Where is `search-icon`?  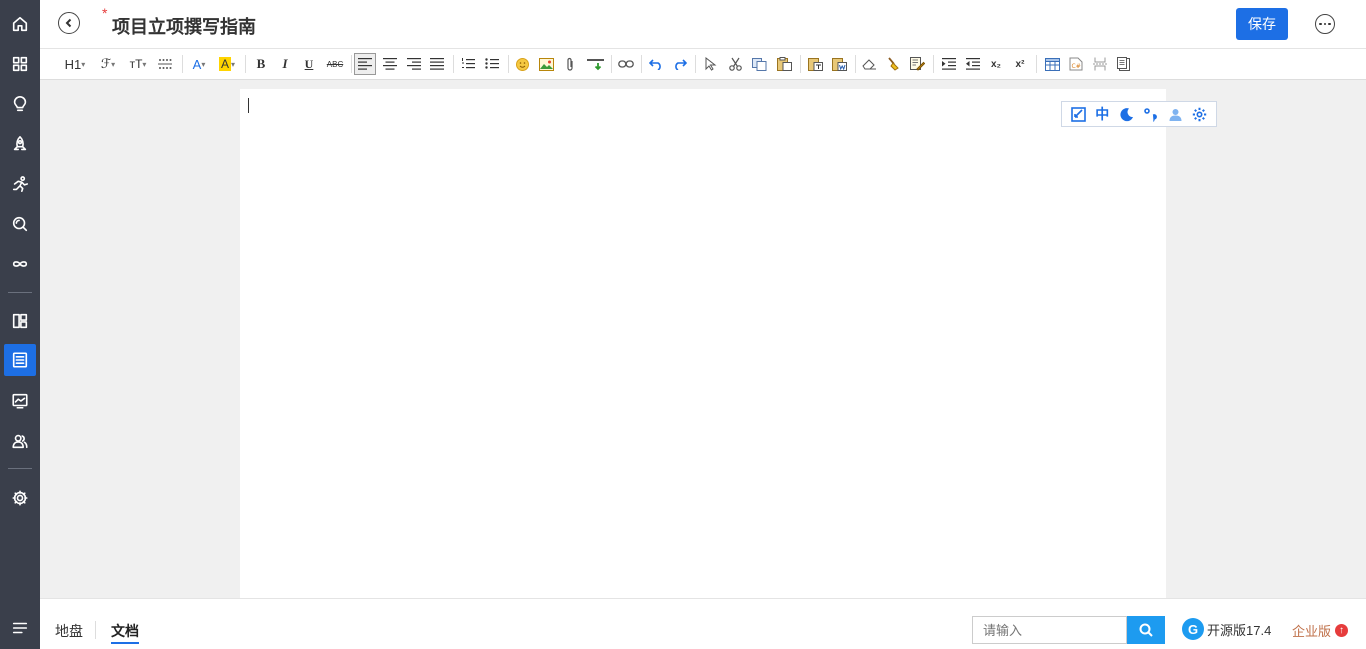
search-icon is located at coordinates (1146, 630).